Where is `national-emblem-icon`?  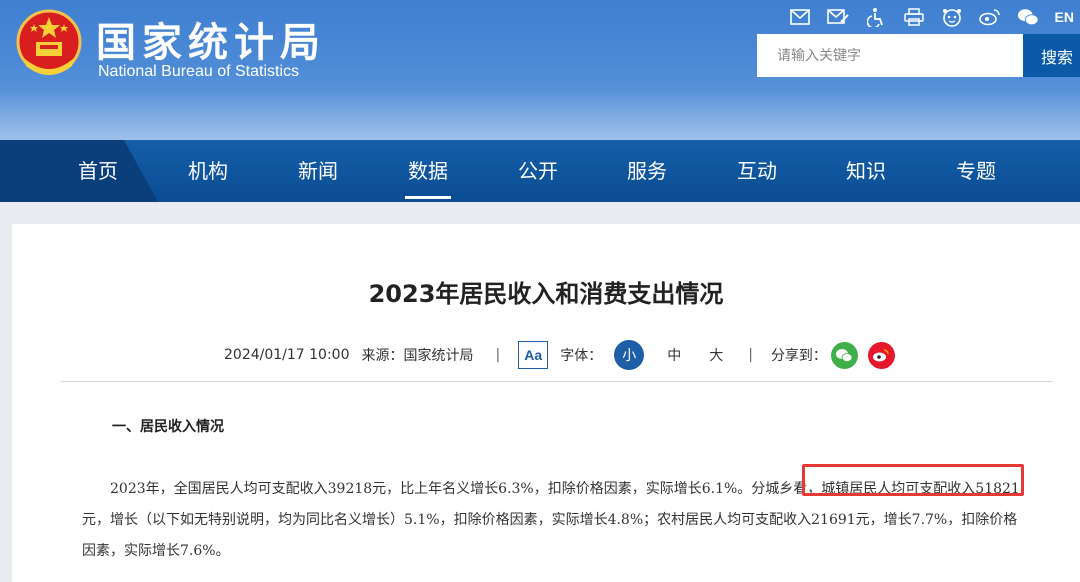 national-emblem-icon is located at coordinates (49, 44).